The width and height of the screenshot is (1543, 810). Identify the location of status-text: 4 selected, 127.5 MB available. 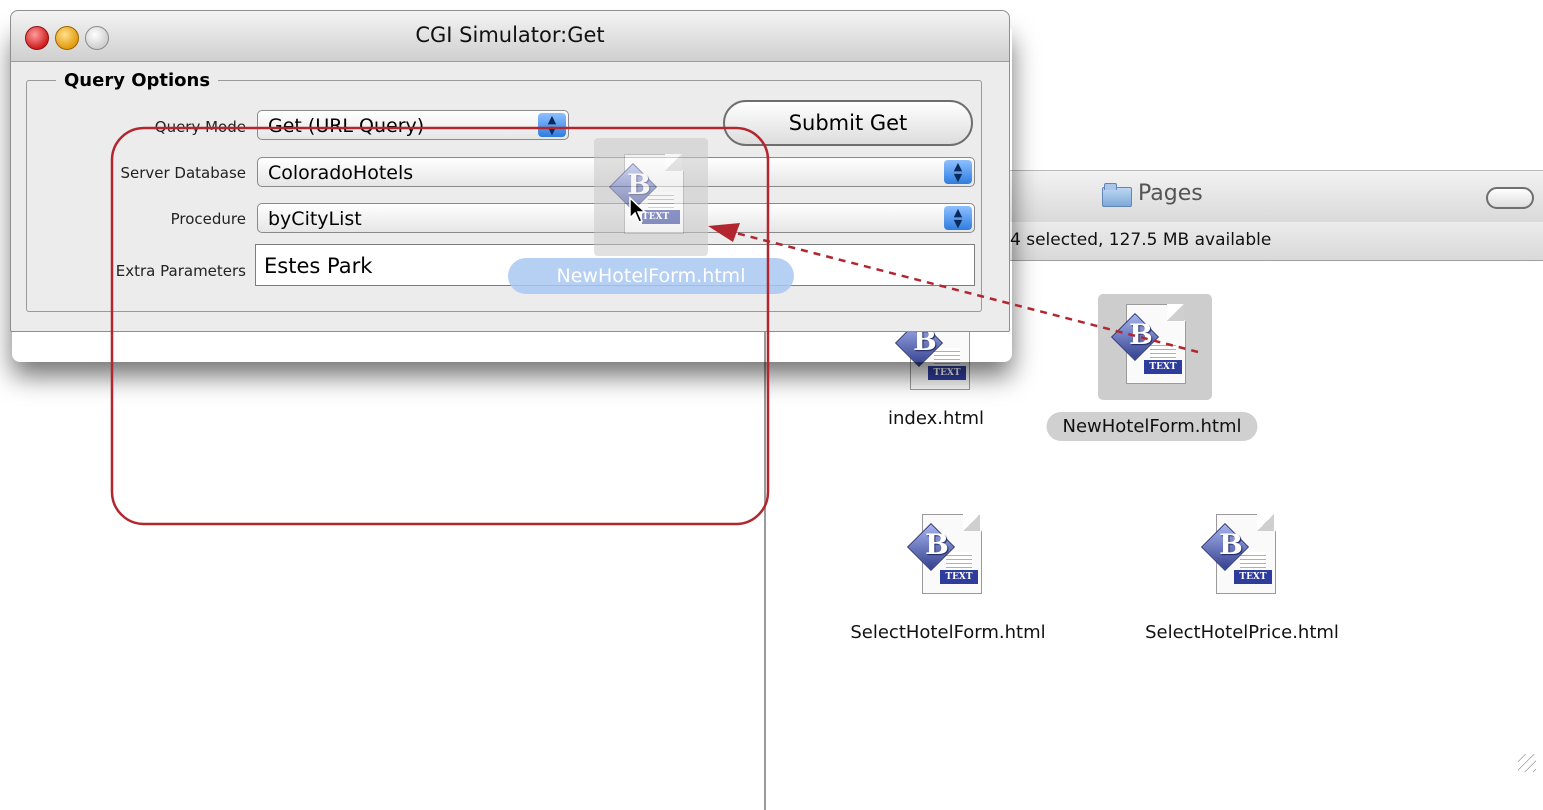
(1141, 240).